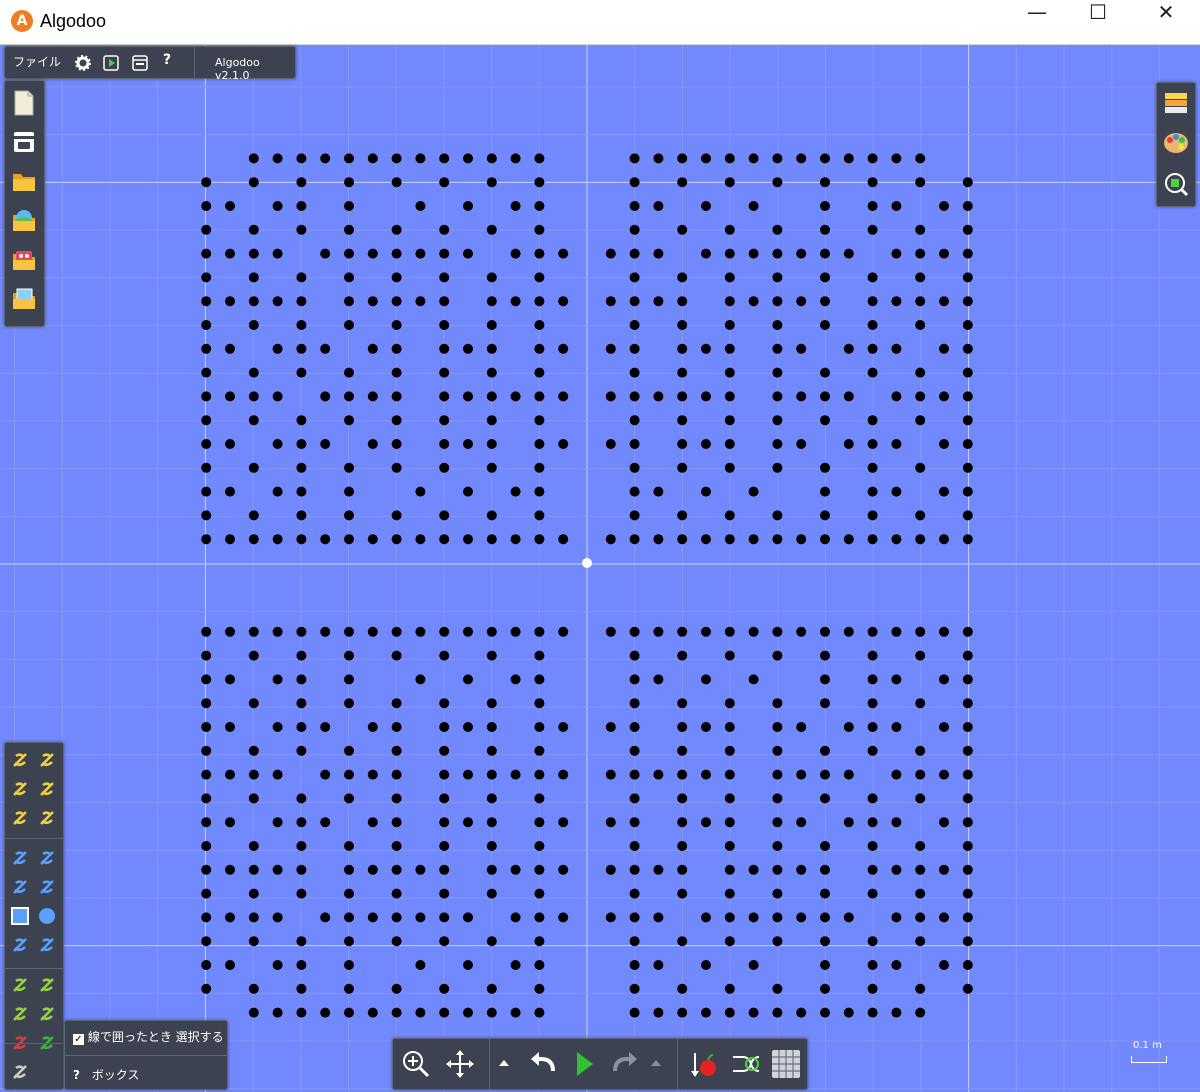 This screenshot has height=1092, width=1200. I want to click on move-tool-icon, so click(20, 789).